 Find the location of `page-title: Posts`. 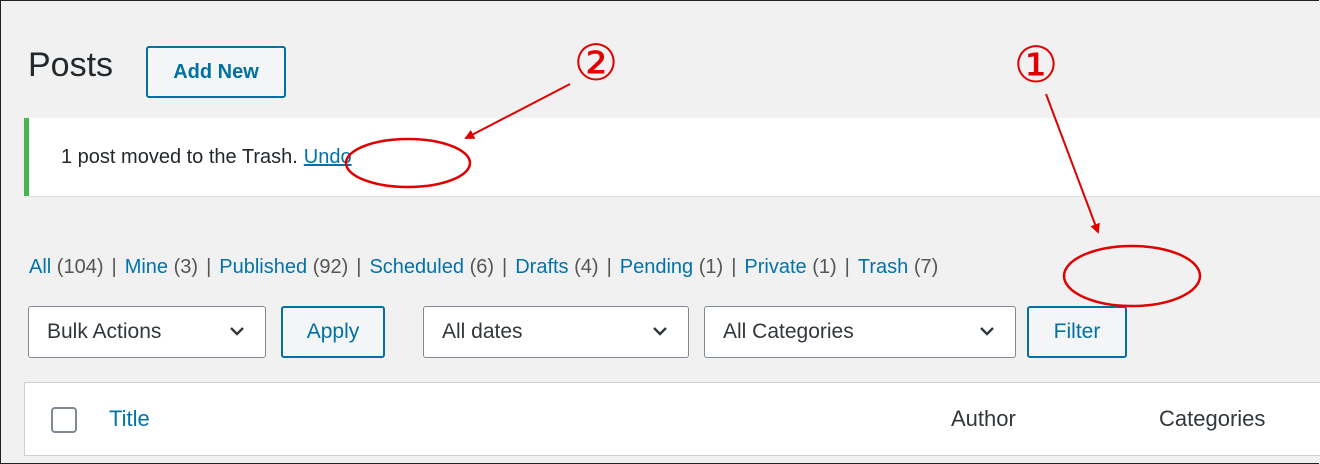

page-title: Posts is located at coordinates (71, 65).